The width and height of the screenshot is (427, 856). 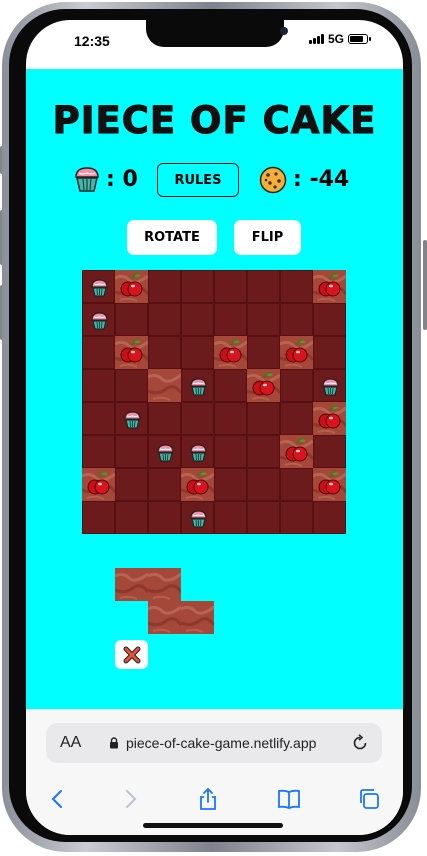 I want to click on reload-icon, so click(x=360, y=743).